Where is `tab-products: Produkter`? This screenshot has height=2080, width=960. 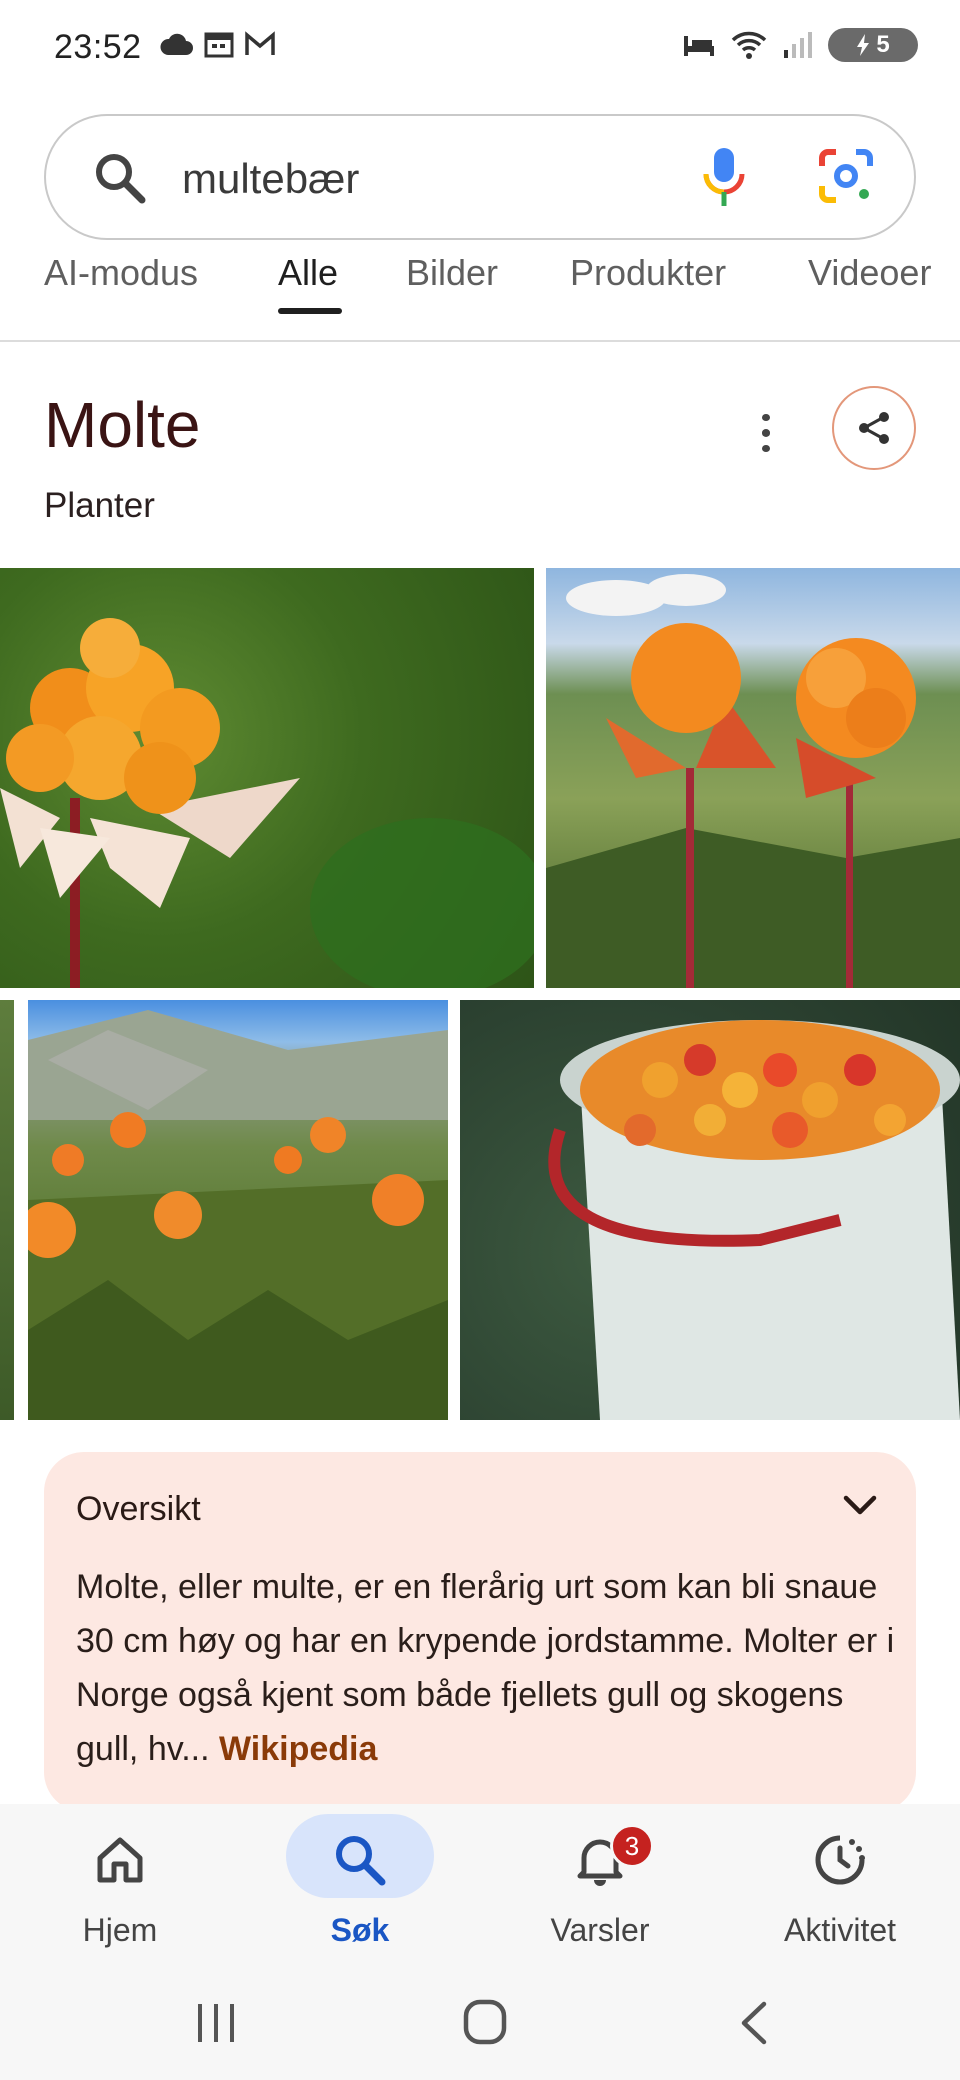 tab-products: Produkter is located at coordinates (648, 282).